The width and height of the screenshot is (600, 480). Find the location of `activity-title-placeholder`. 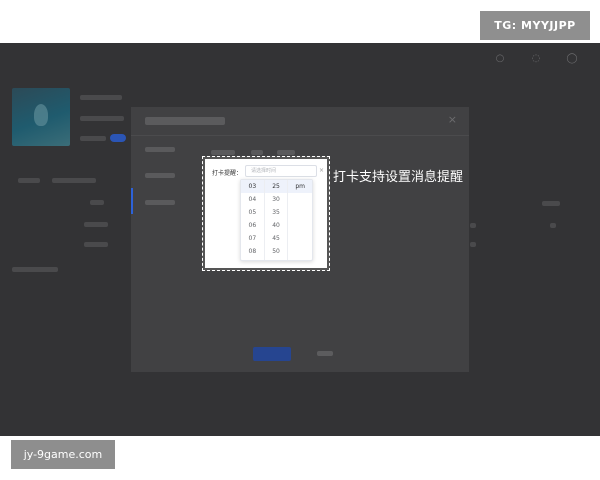

activity-title-placeholder is located at coordinates (101, 97).